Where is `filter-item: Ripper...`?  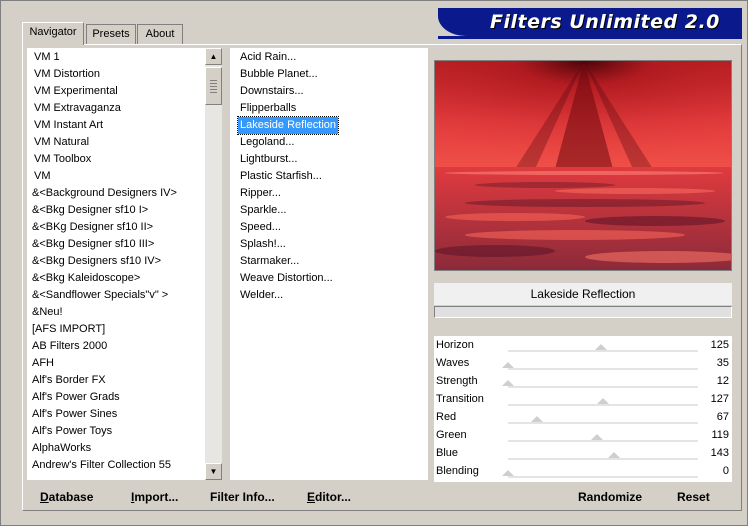
filter-item: Ripper... is located at coordinates (260, 193).